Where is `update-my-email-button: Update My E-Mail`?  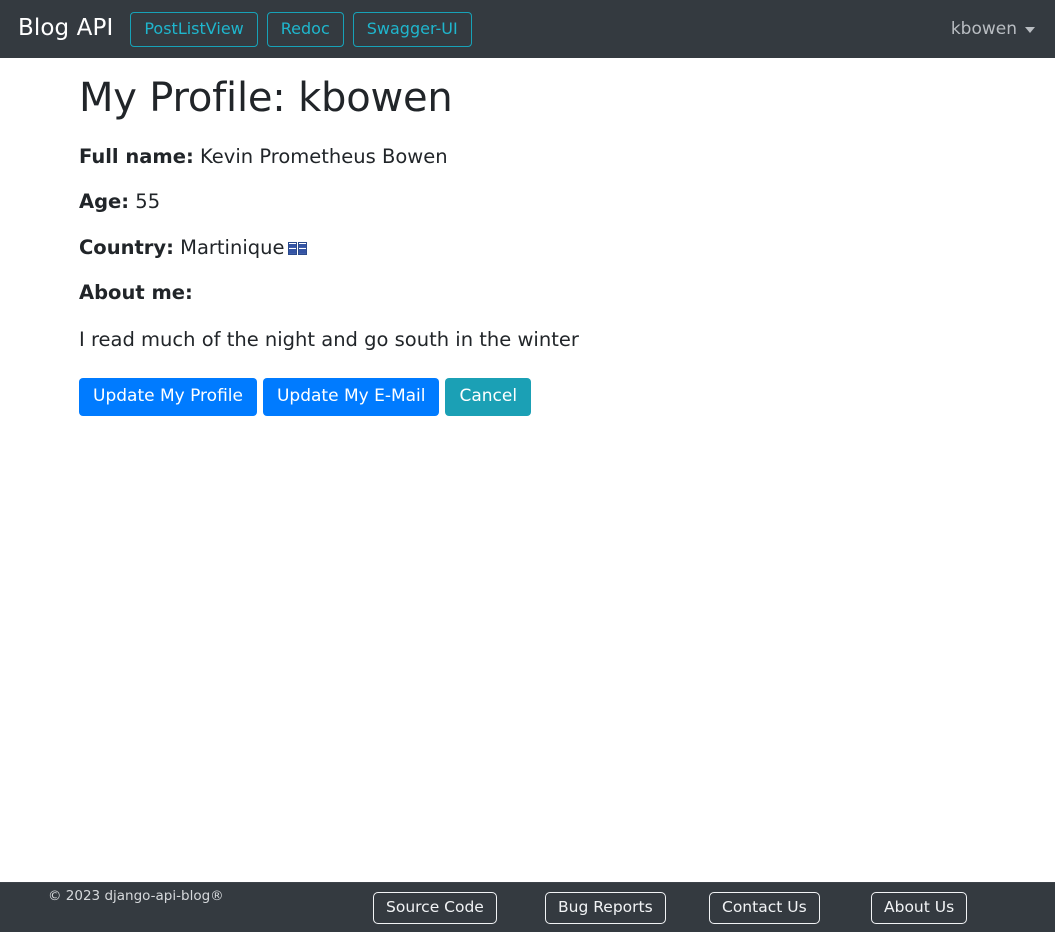 update-my-email-button: Update My E-Mail is located at coordinates (351, 396).